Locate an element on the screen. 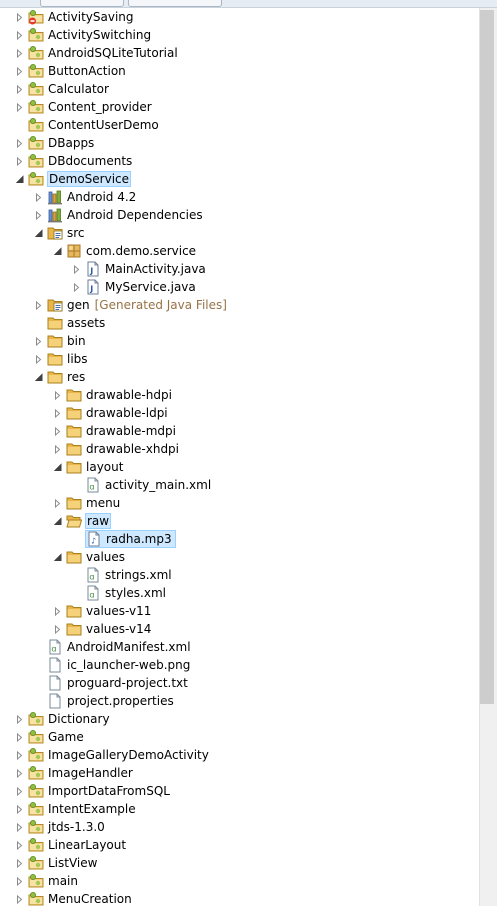 Image resolution: width=497 pixels, height=906 pixels. tree-item-contentuserdemo: ContentUserDemo is located at coordinates (239, 125).